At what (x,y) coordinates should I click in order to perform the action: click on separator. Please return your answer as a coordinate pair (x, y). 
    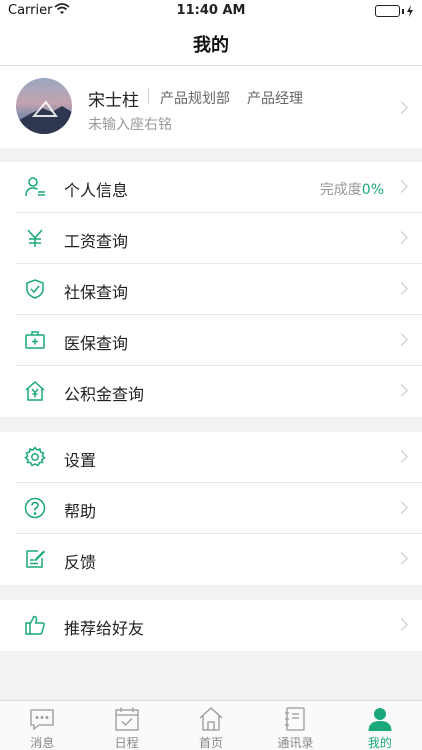
    Looking at the image, I should click on (148, 96).